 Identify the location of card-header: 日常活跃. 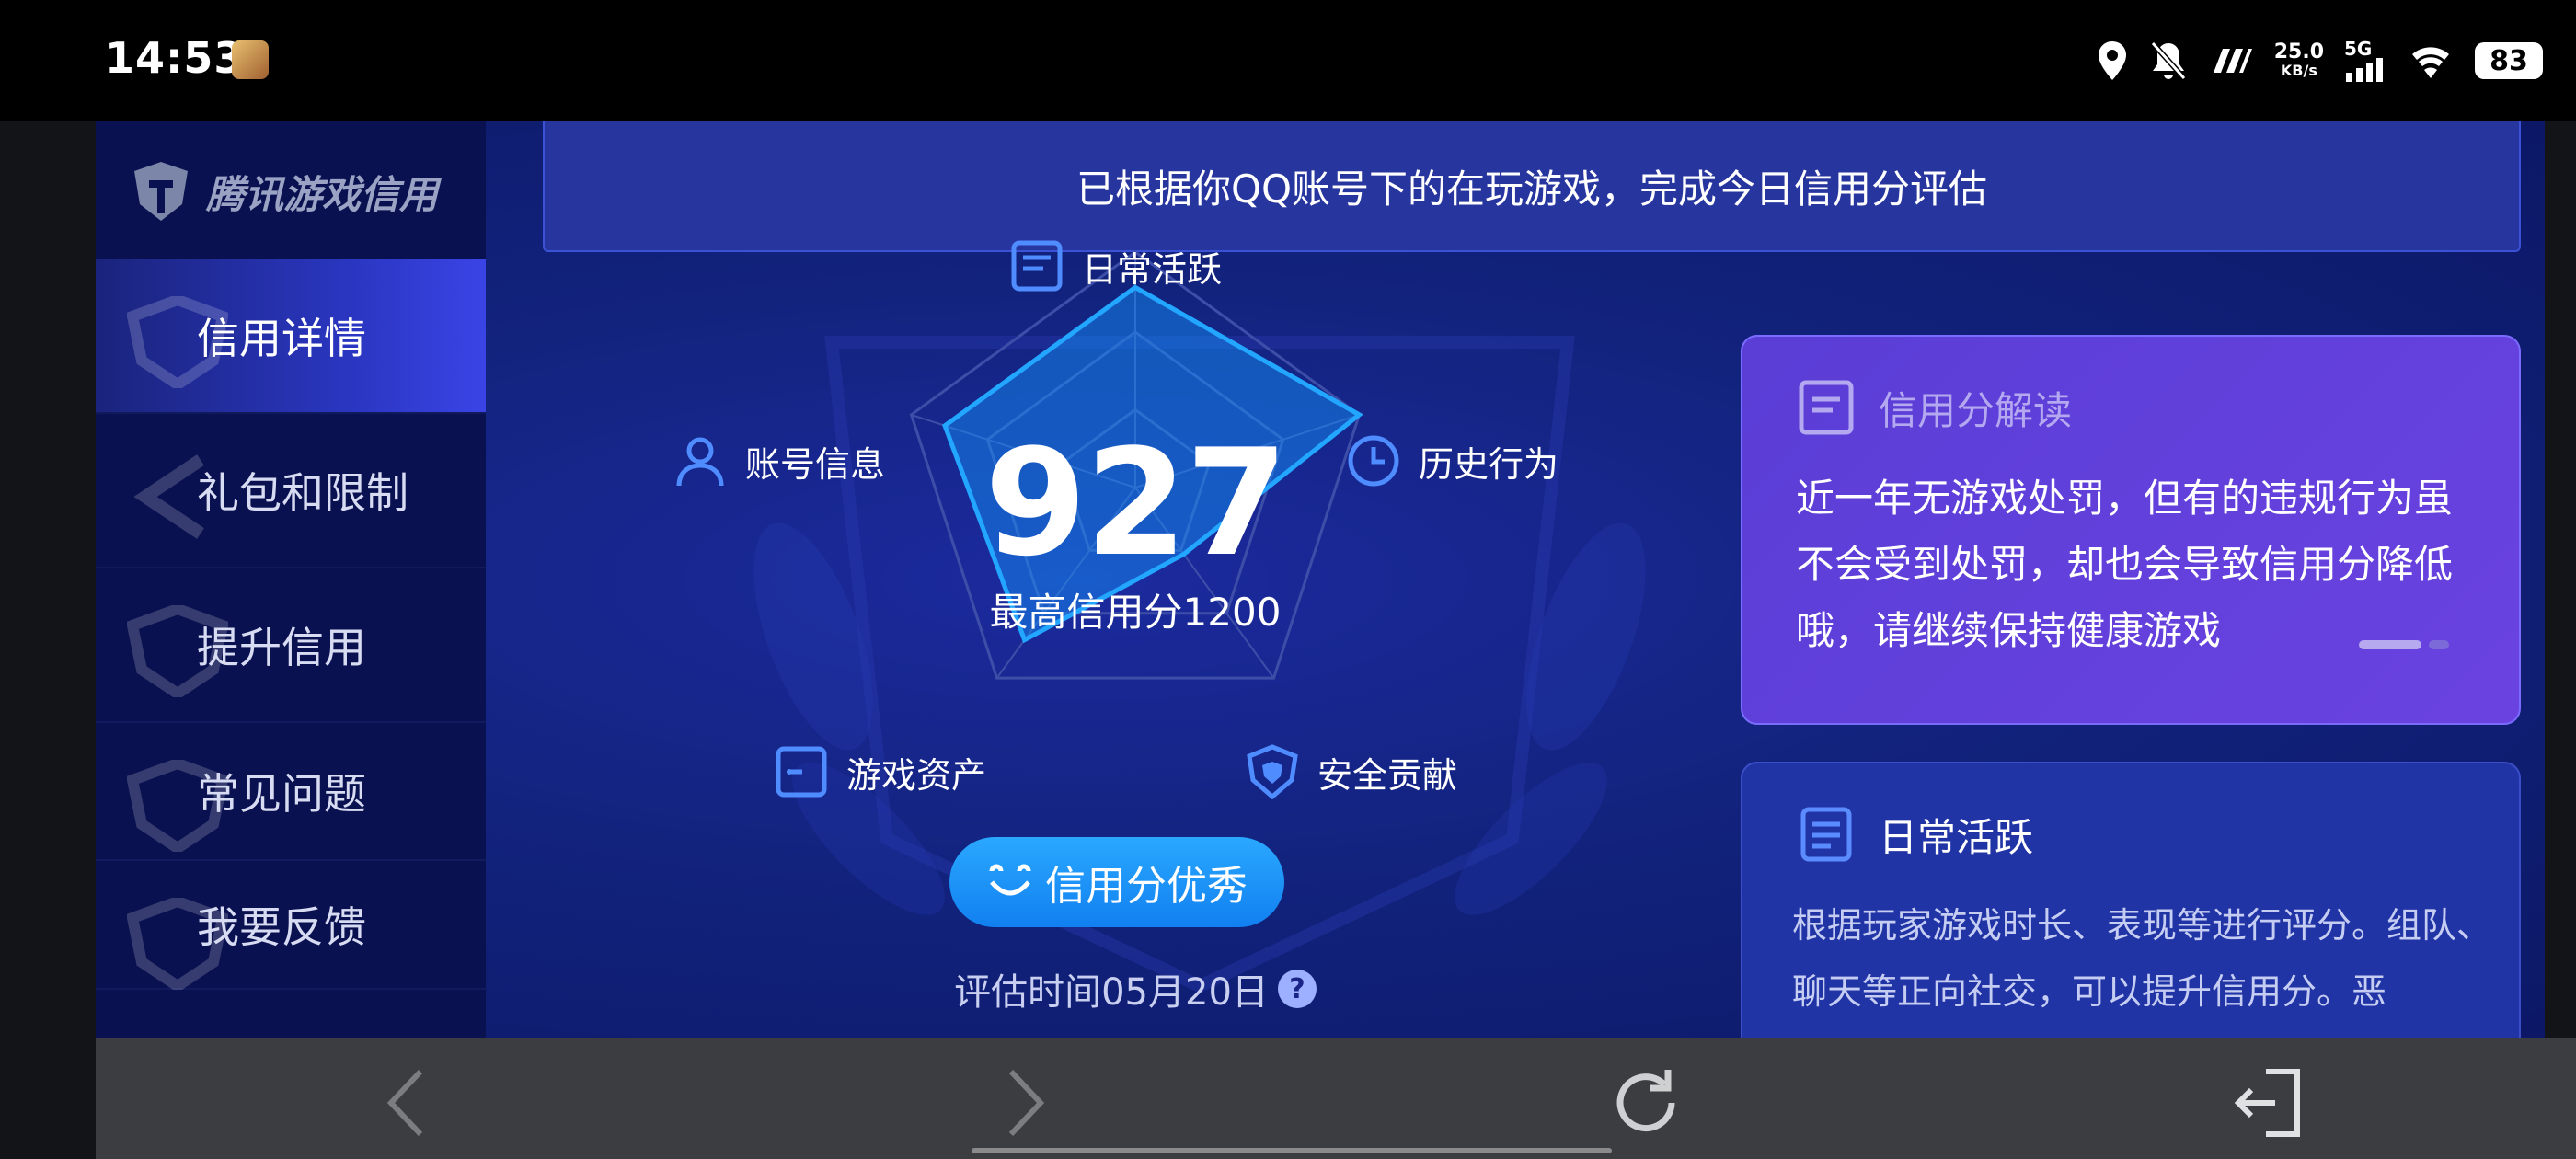
(1914, 834).